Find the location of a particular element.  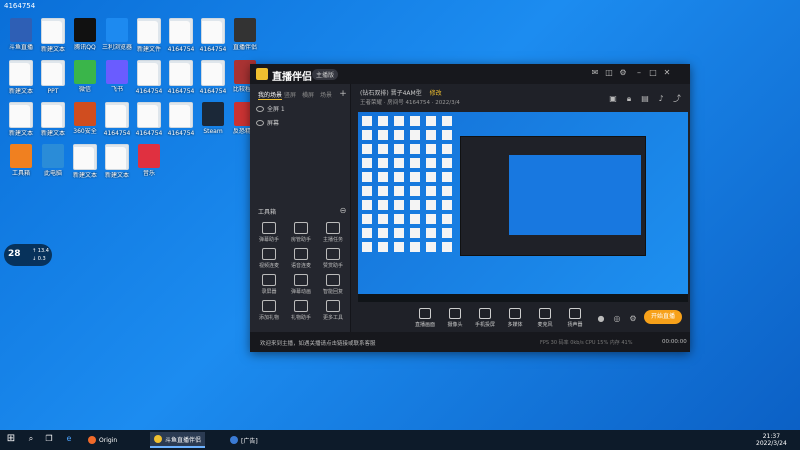

taskbar-app: 斗鱼直播伴侣 is located at coordinates (178, 440).